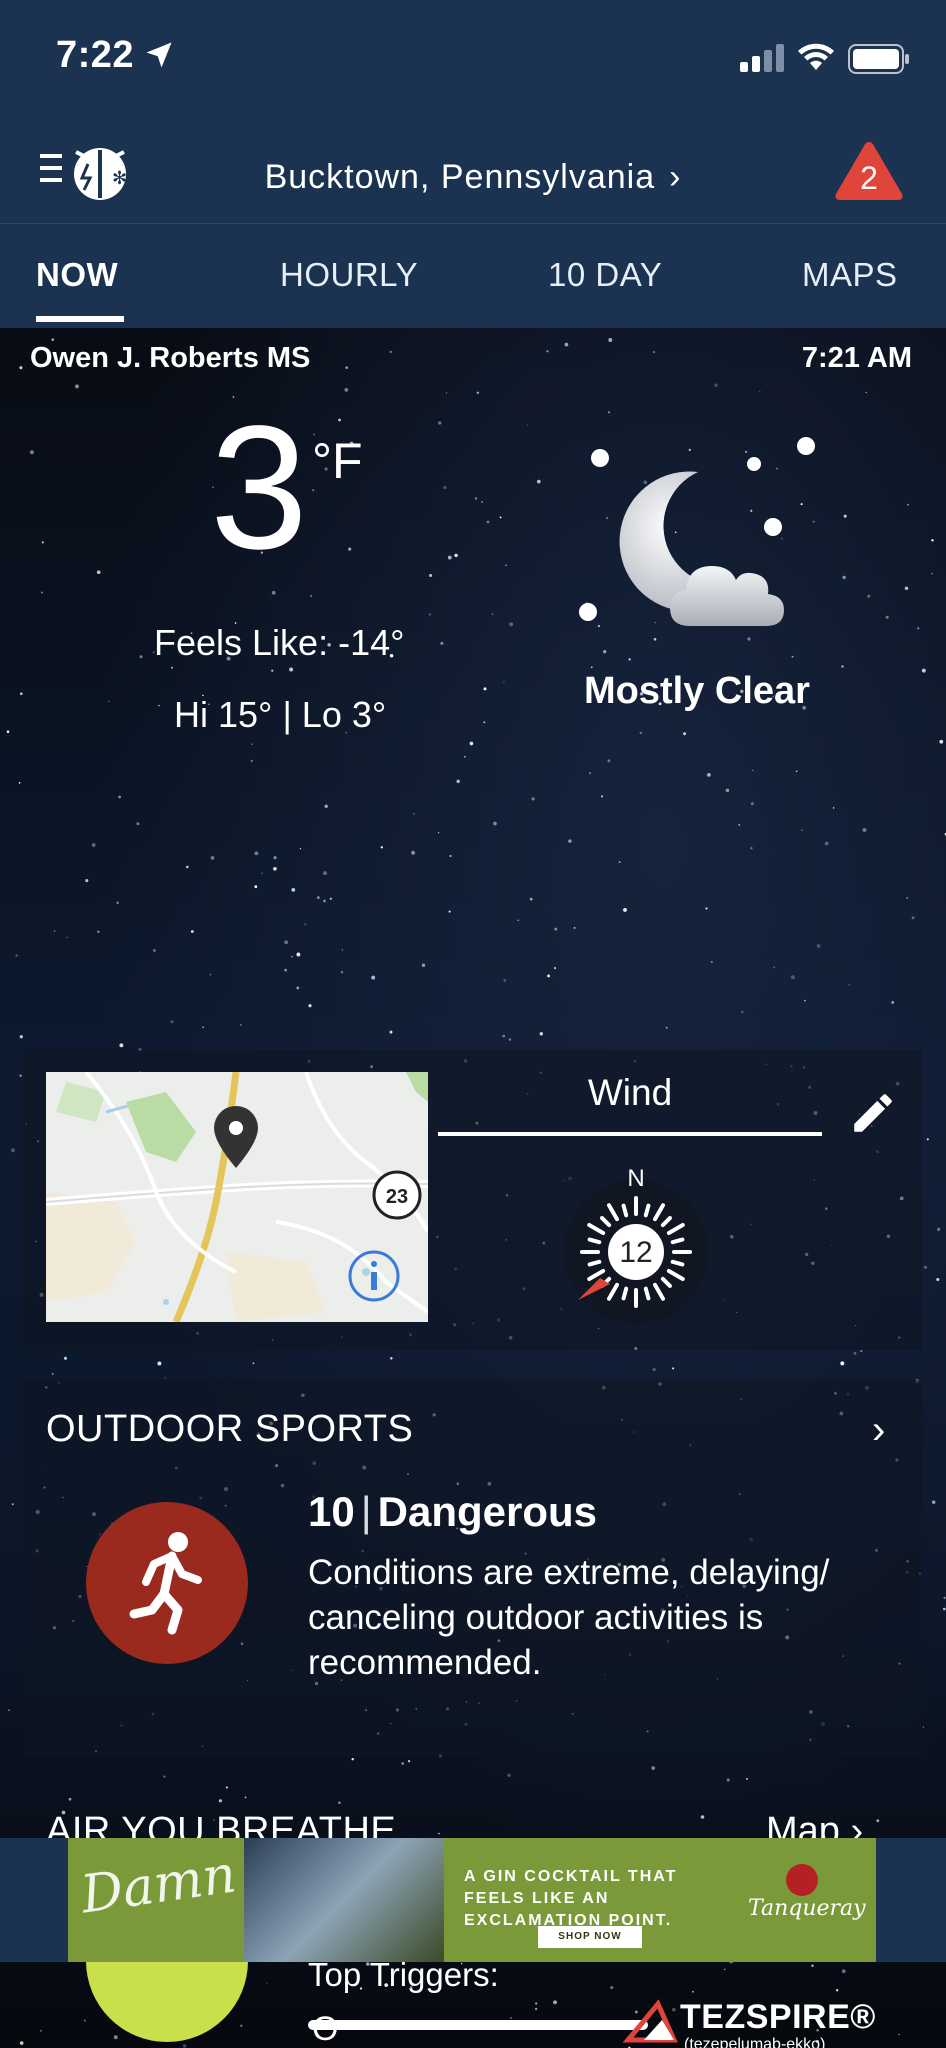  What do you see at coordinates (460, 177) in the screenshot?
I see `location-name: Bucktown, Pennsylvania` at bounding box center [460, 177].